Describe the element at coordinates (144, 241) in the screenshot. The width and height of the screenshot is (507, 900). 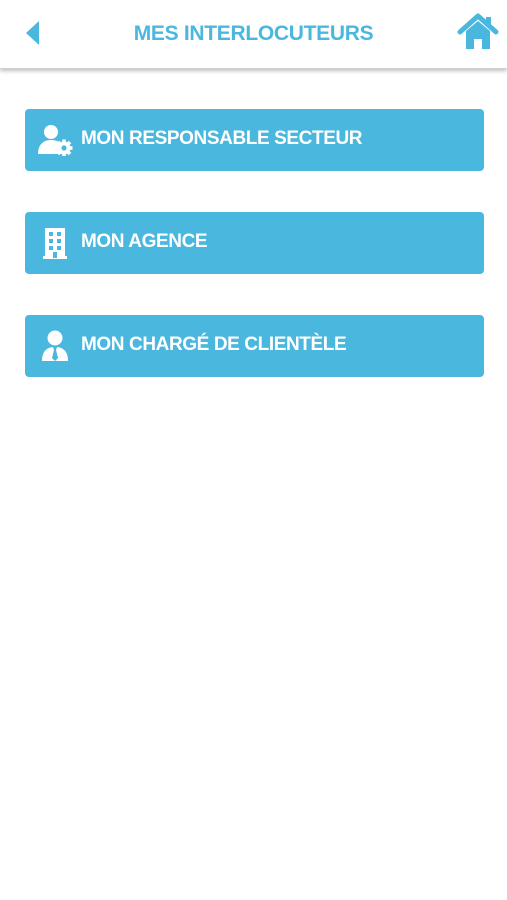
I see `menu-item-label: MON AGENCE` at that location.